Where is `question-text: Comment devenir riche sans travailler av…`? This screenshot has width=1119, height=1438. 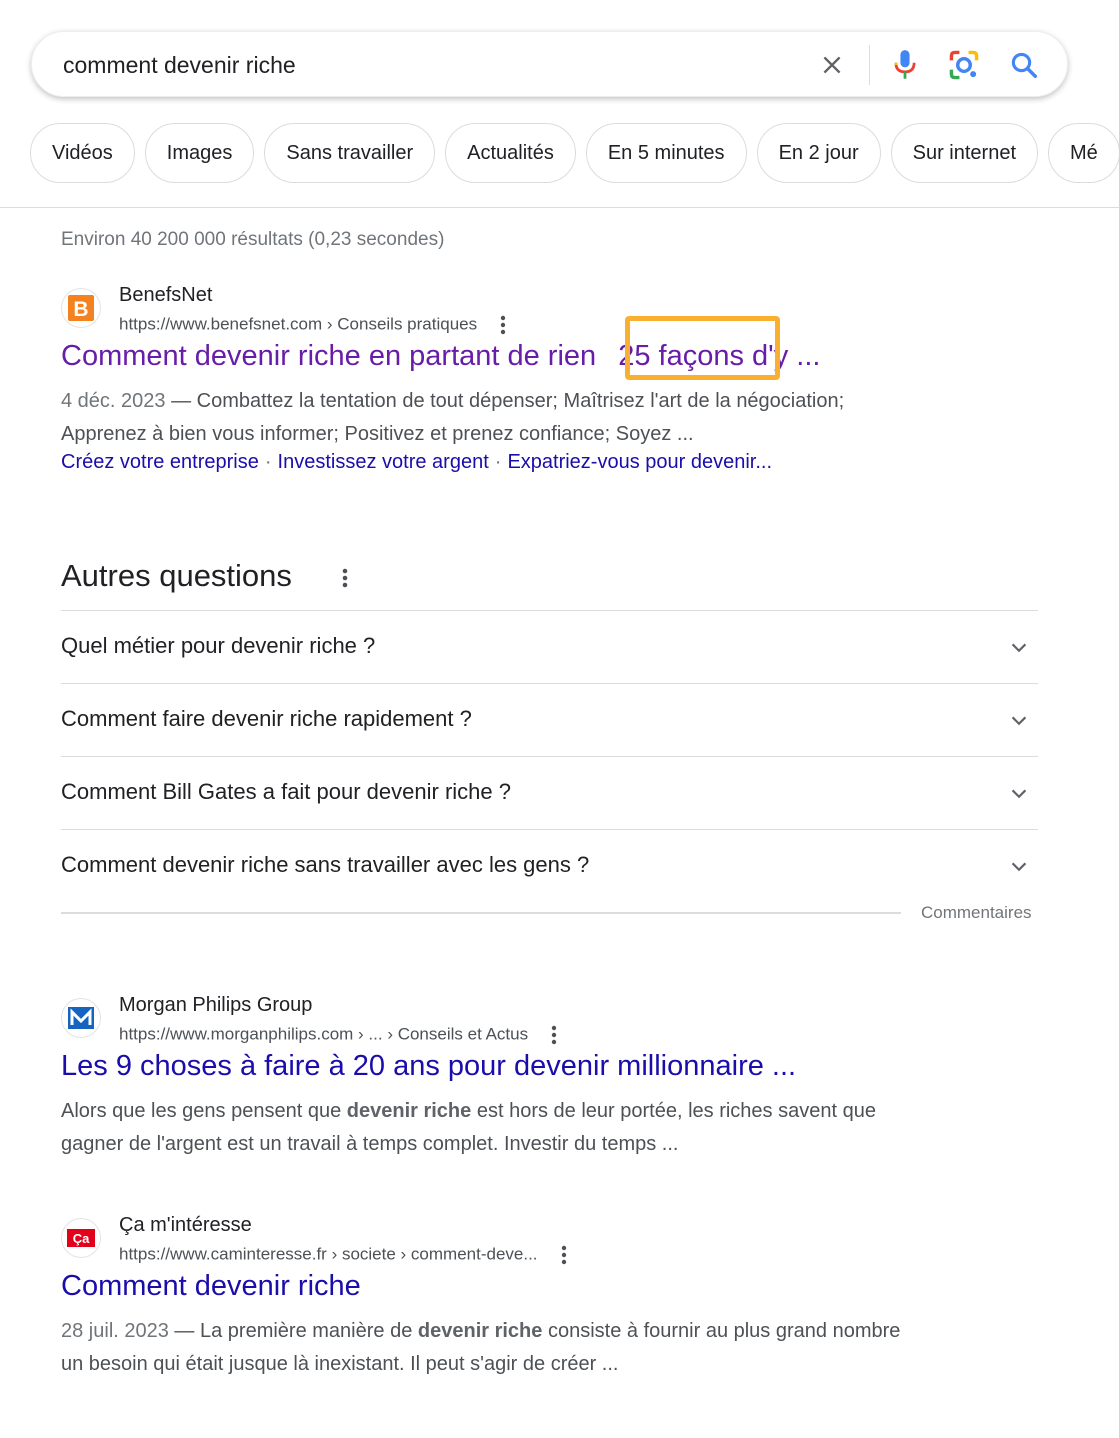 question-text: Comment devenir riche sans travailler av… is located at coordinates (325, 864).